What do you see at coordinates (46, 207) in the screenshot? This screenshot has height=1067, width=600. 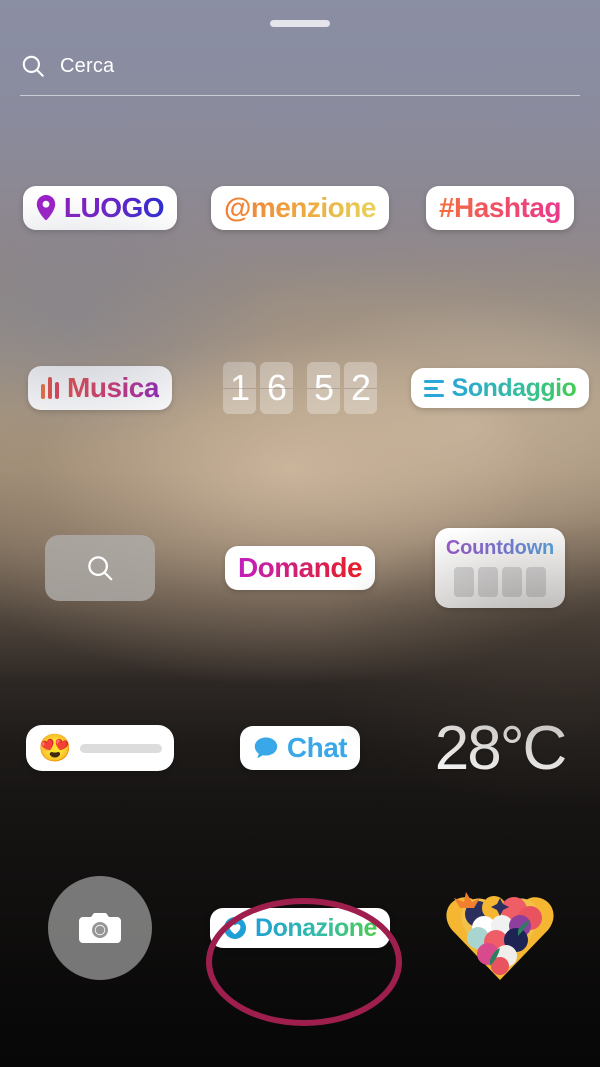 I see `location-pin-icon` at bounding box center [46, 207].